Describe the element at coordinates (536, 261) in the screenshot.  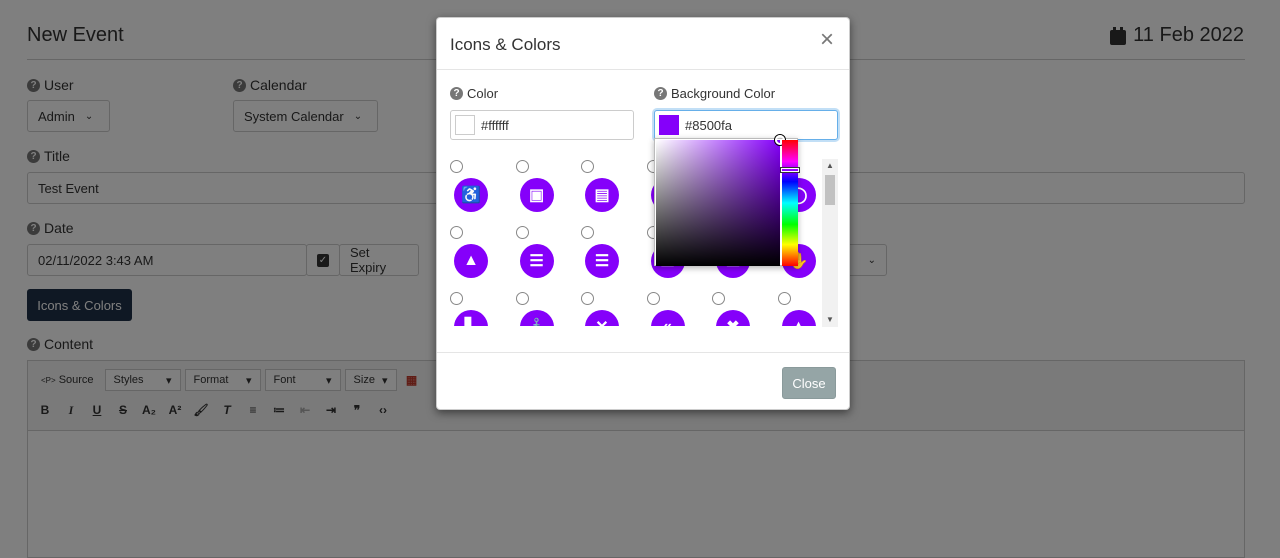
I see `align-center-icon: ☰` at that location.